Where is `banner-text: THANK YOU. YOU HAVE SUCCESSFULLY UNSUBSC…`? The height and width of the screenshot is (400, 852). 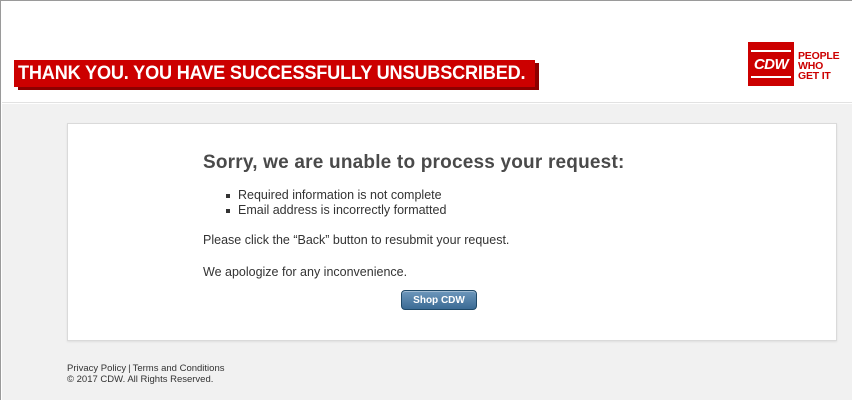 banner-text: THANK YOU. YOU HAVE SUCCESSFULLY UNSUBSC… is located at coordinates (272, 73).